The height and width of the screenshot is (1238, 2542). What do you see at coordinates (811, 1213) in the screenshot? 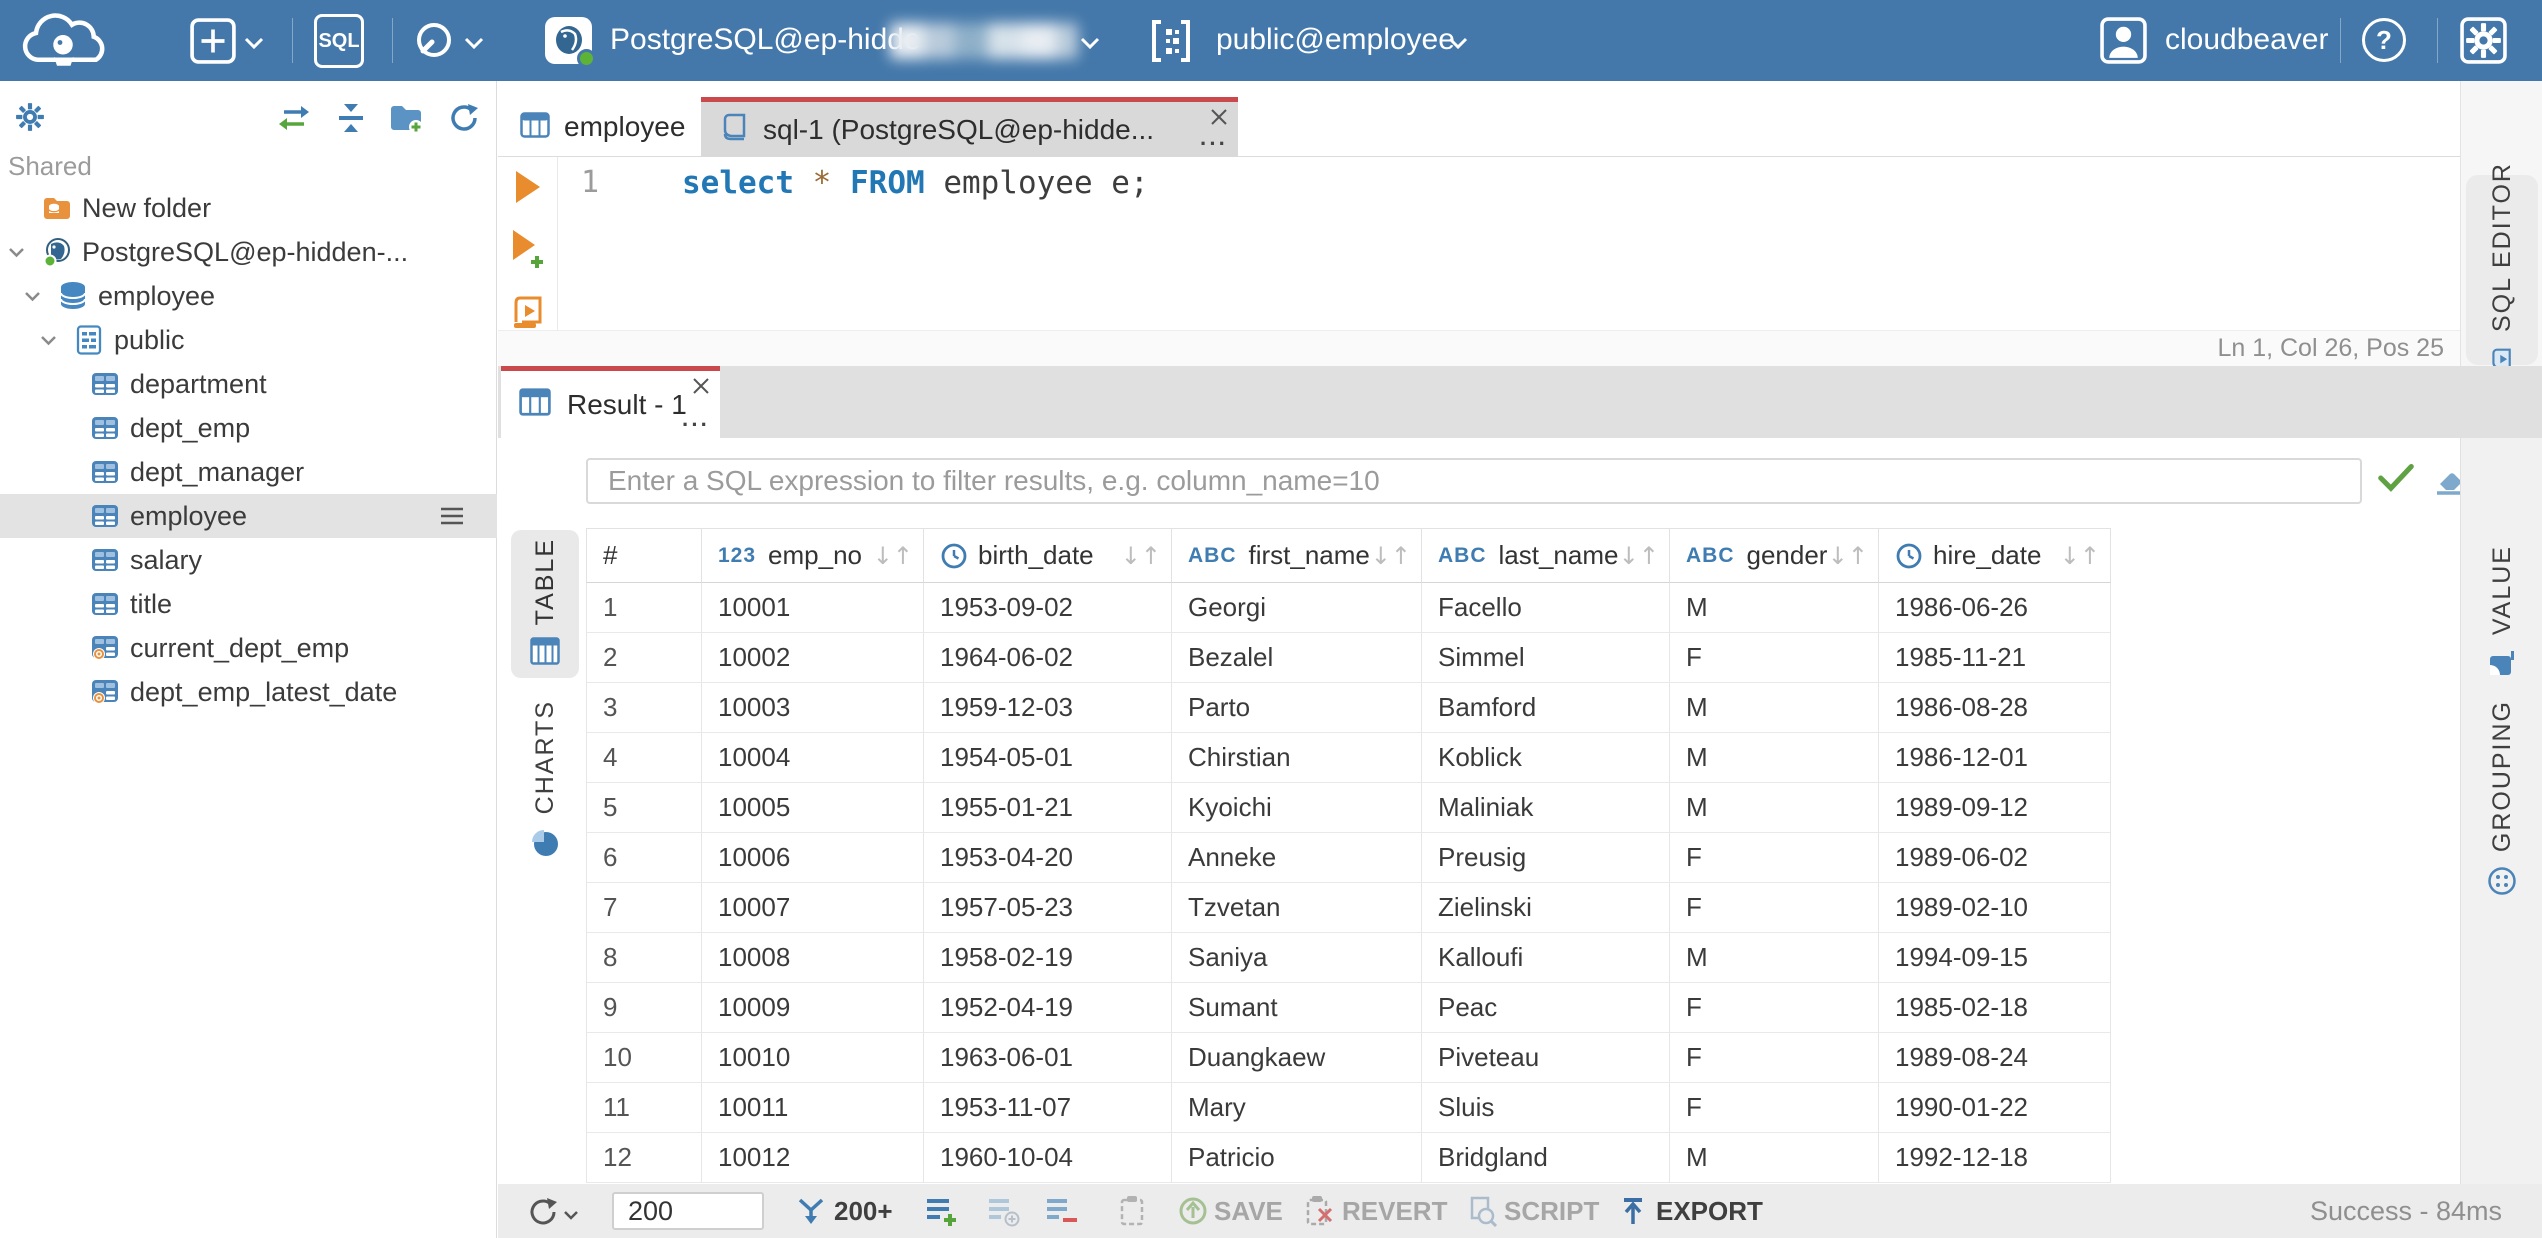
I see `fetch-more-icon` at bounding box center [811, 1213].